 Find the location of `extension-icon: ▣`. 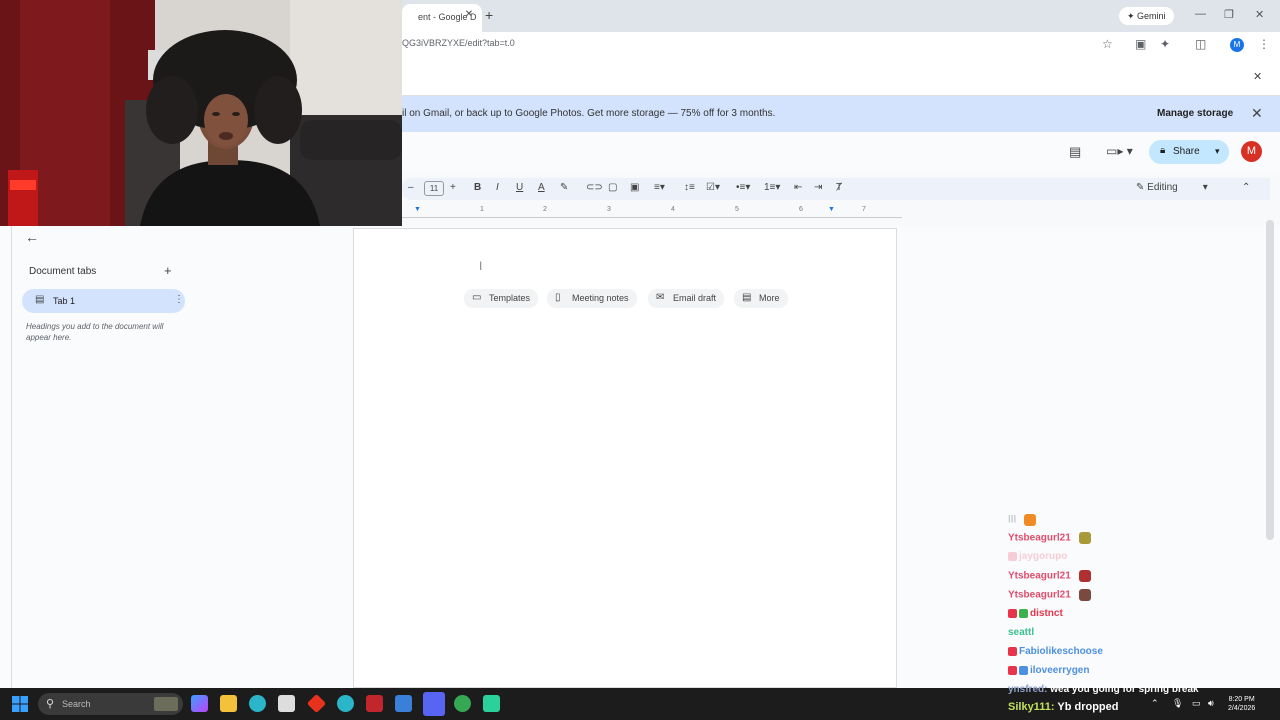

extension-icon: ▣ is located at coordinates (1140, 44).